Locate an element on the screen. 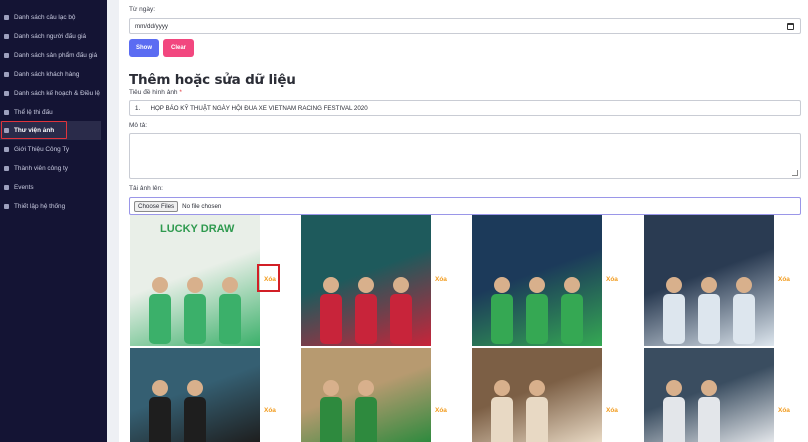  woman-speaker-photo is located at coordinates (195, 395).